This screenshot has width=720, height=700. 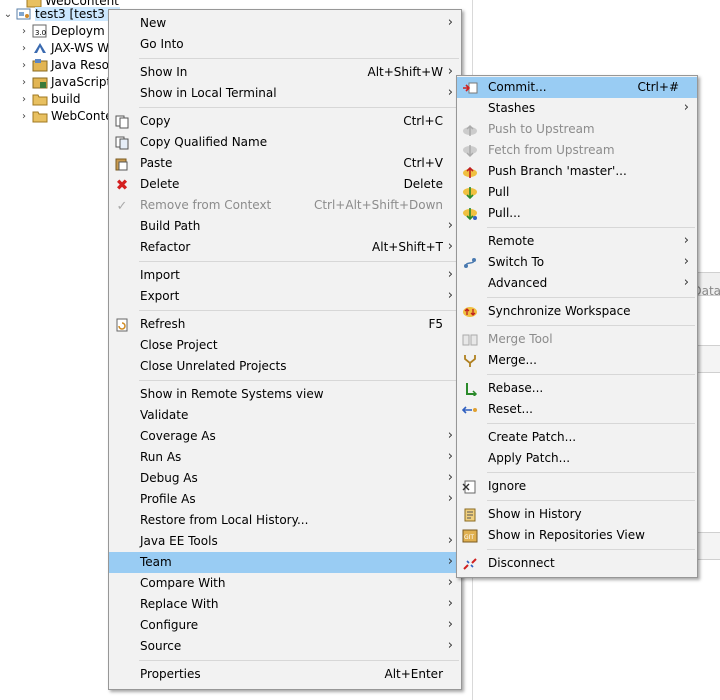 I want to click on menu-item-coverage-as: Coverage As ›, so click(x=285, y=436).